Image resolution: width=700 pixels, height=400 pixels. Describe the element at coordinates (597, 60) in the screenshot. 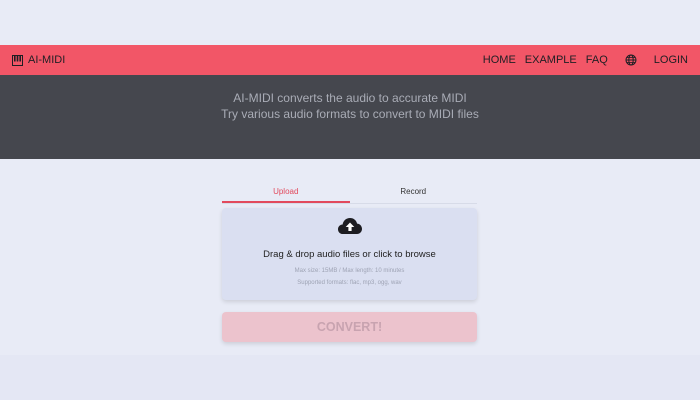

I see `nav-faq-link: FAQ` at that location.